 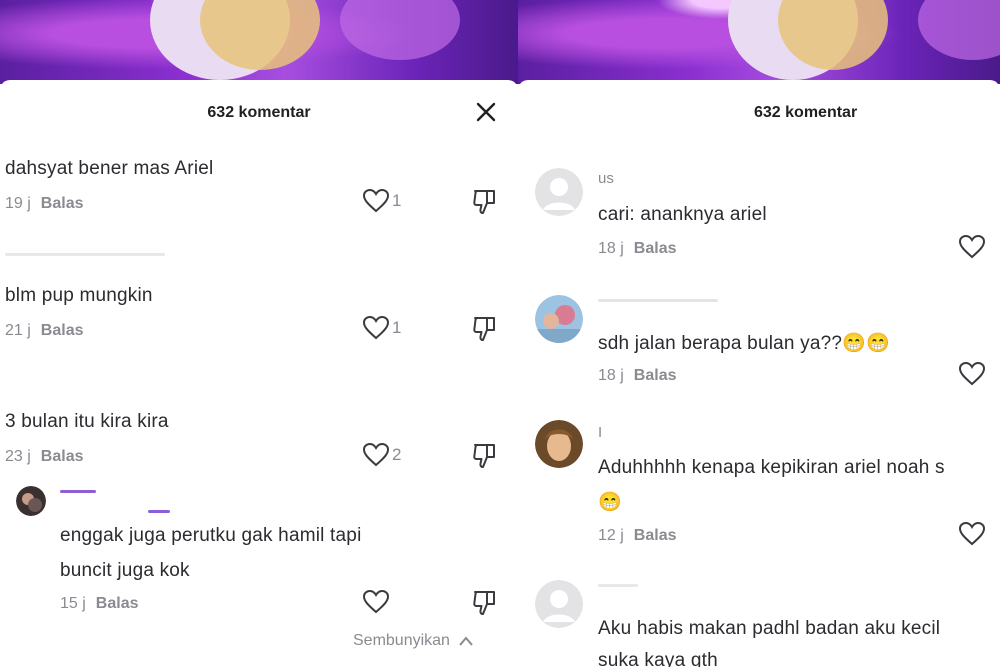 I want to click on comment-text: sdh jalan berapa bulan ya??😁😁, so click(x=744, y=343).